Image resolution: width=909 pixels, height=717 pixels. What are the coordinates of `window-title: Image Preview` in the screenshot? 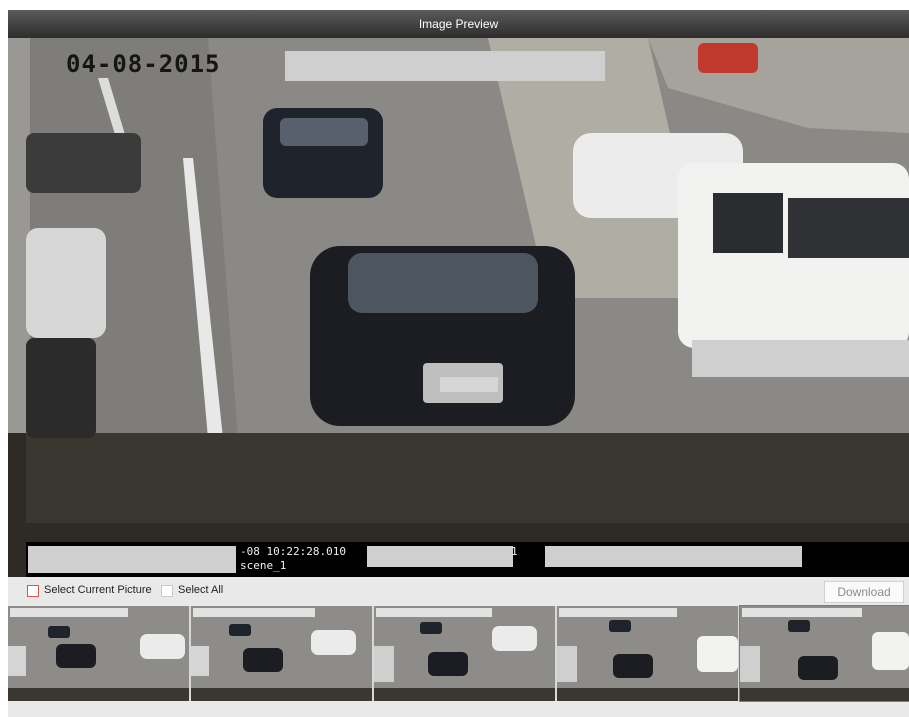 It's located at (458, 24).